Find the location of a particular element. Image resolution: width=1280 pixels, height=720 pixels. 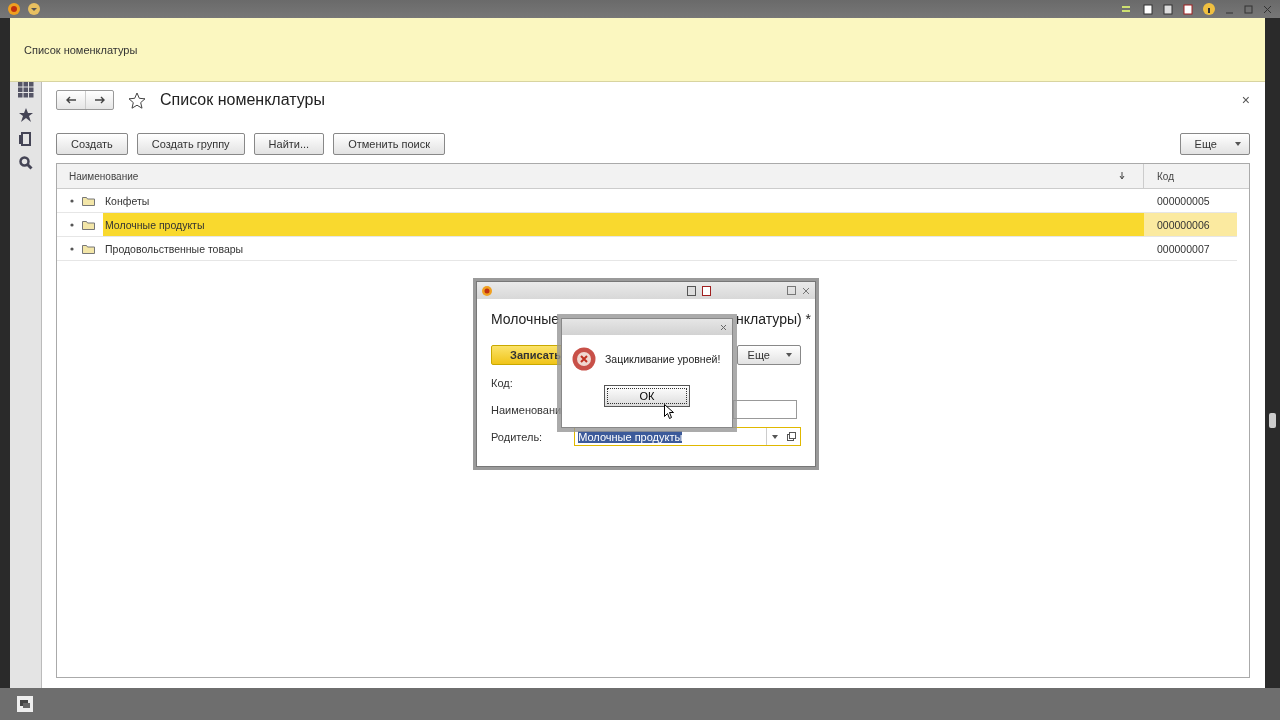

form-title: Список номенклатуры is located at coordinates (242, 100).